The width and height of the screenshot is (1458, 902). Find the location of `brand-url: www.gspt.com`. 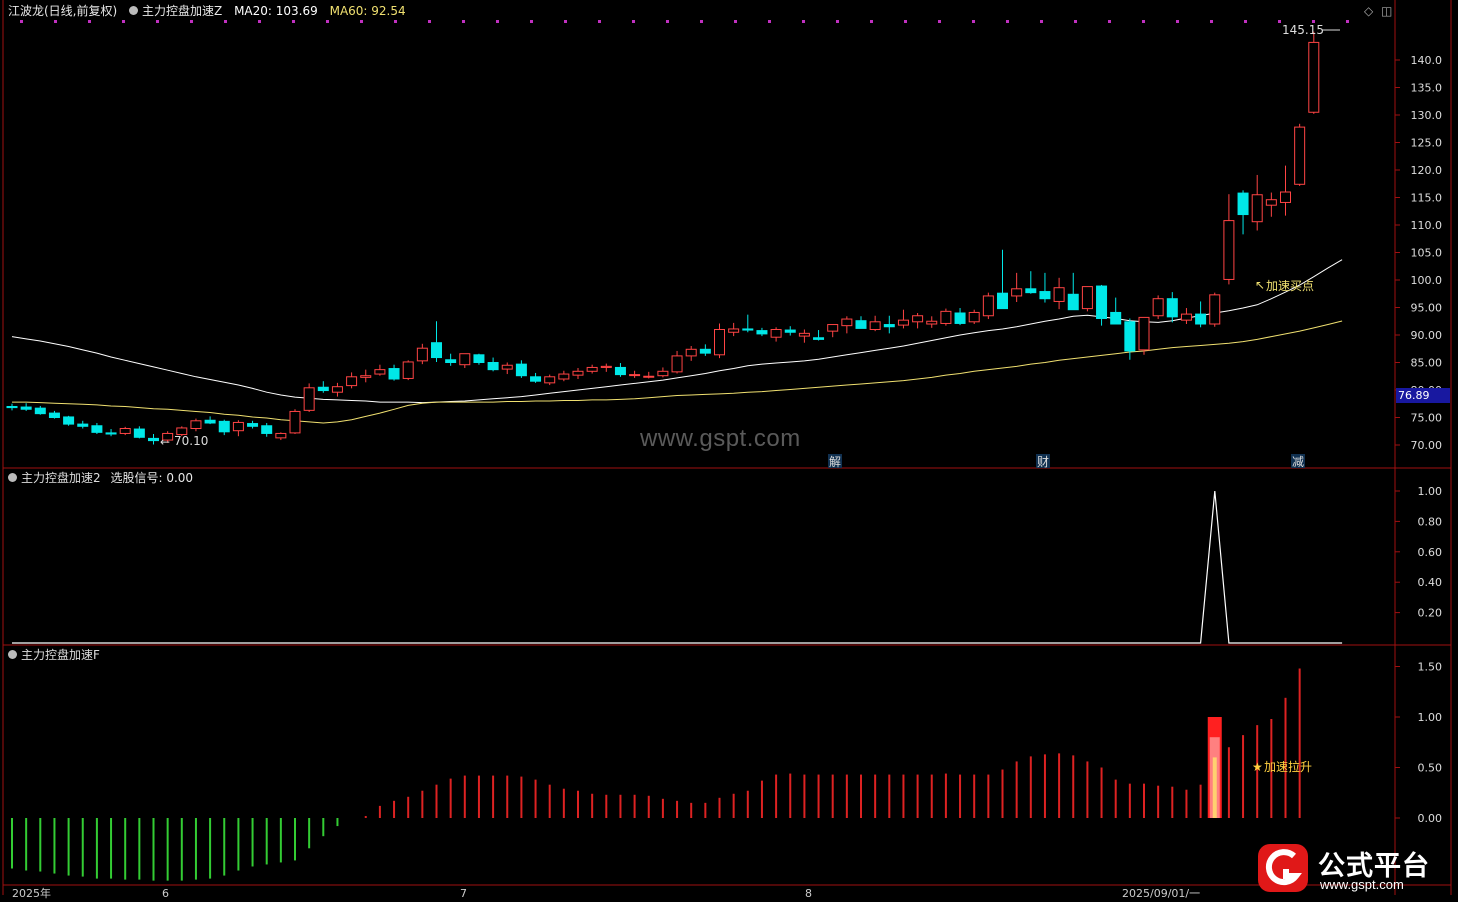

brand-url: www.gspt.com is located at coordinates (1362, 884).